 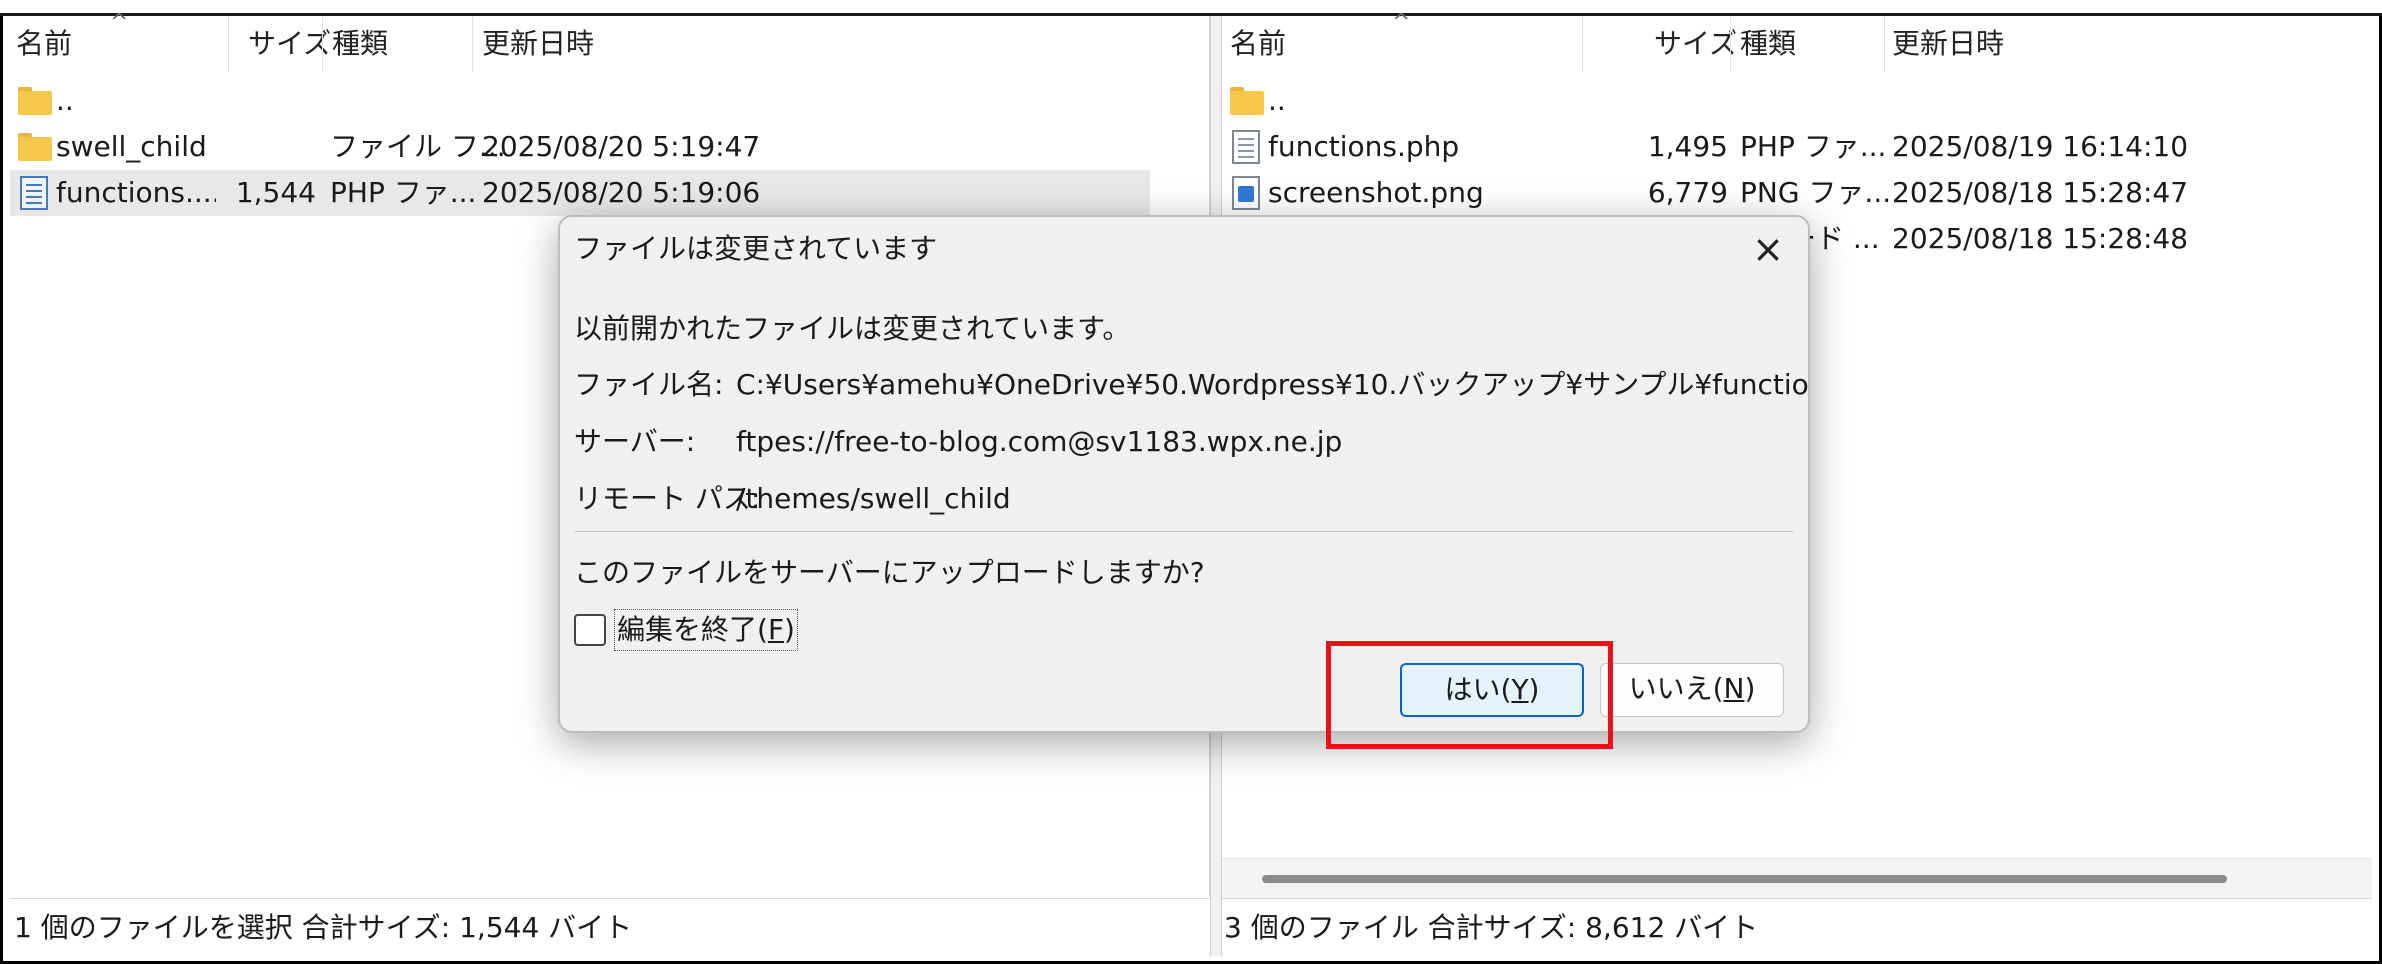 What do you see at coordinates (852, 328) in the screenshot?
I see `dialog-message: 以前開かれたファイルは変更されています。` at bounding box center [852, 328].